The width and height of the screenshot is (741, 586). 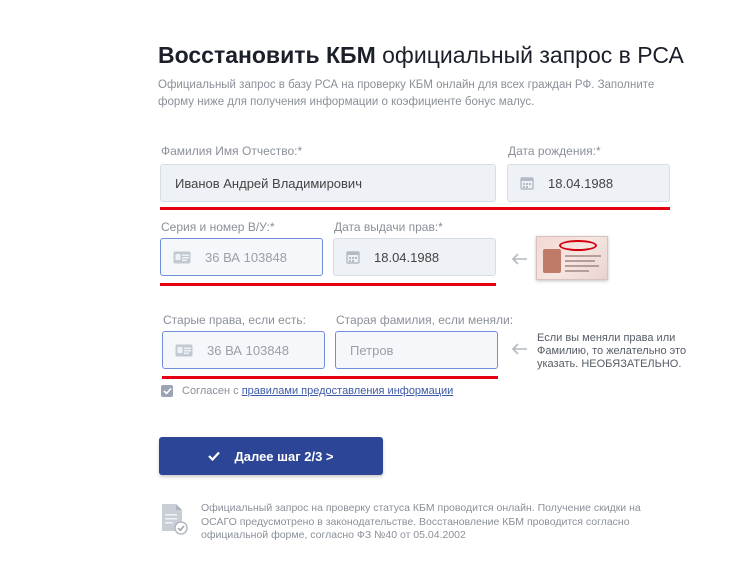 What do you see at coordinates (268, 183) in the screenshot?
I see `fio-value: Иванов Андрей Владимирович` at bounding box center [268, 183].